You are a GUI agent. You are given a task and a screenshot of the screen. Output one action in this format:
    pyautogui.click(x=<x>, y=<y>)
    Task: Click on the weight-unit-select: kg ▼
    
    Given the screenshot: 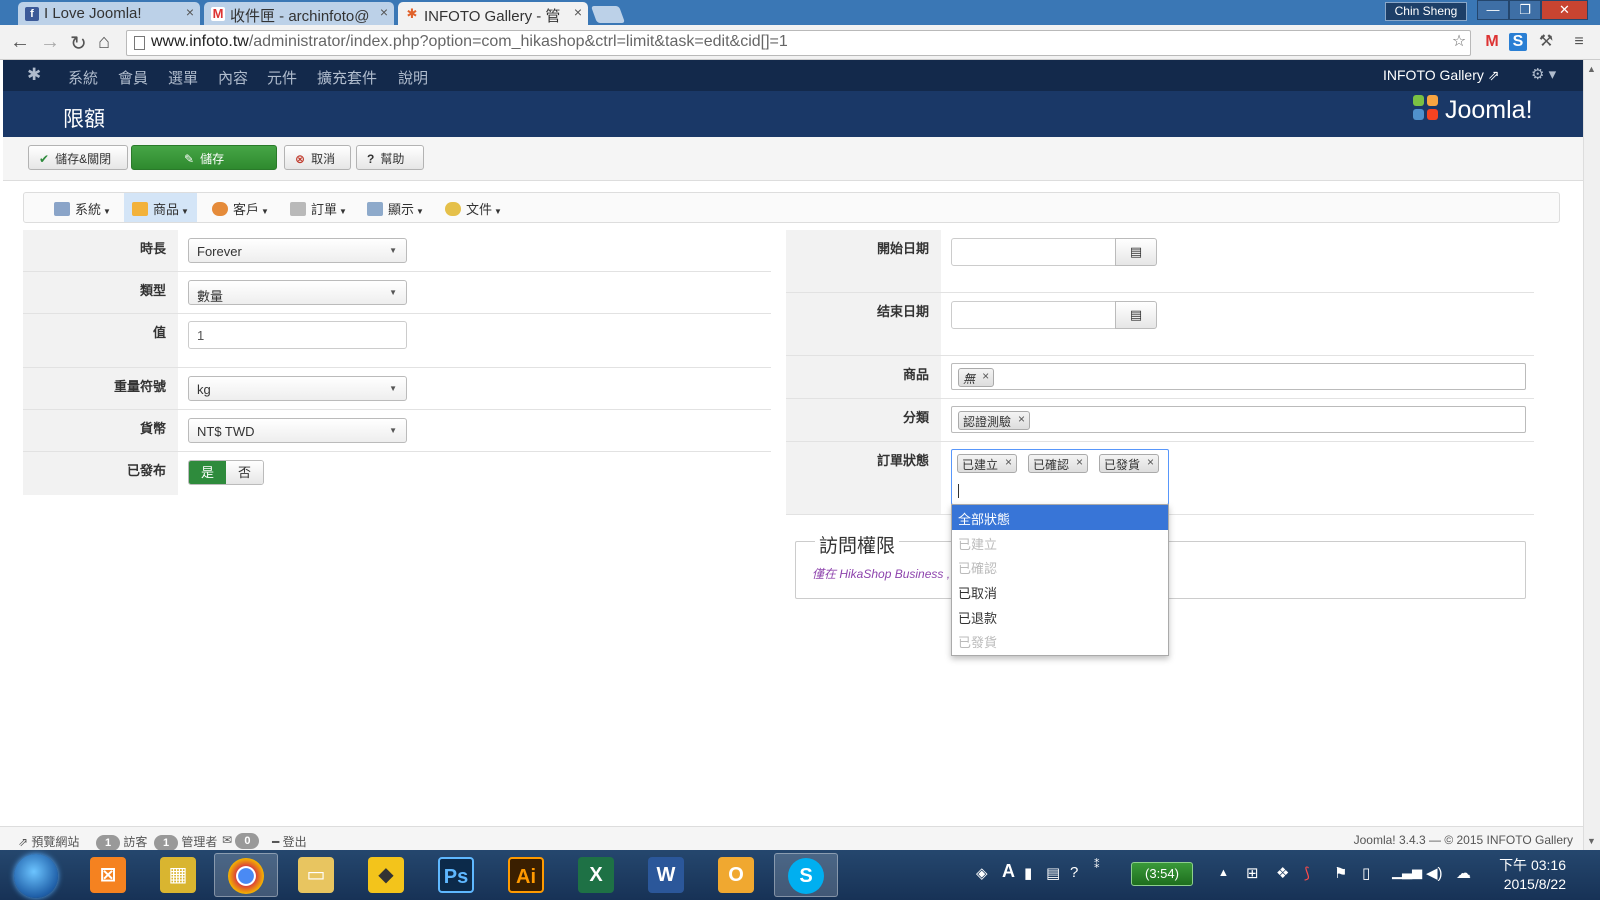 What is the action you would take?
    pyautogui.click(x=297, y=388)
    